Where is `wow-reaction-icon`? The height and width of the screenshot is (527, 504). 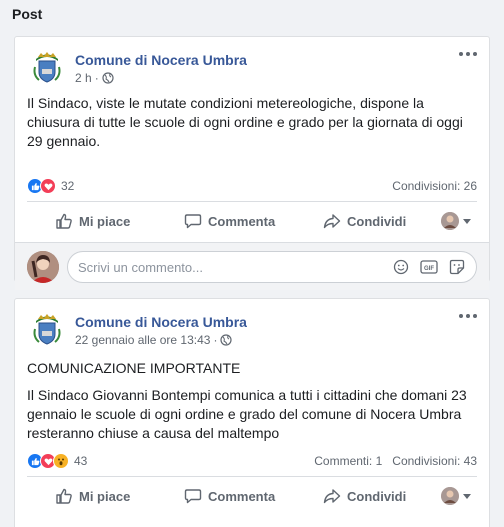
wow-reaction-icon is located at coordinates (61, 461).